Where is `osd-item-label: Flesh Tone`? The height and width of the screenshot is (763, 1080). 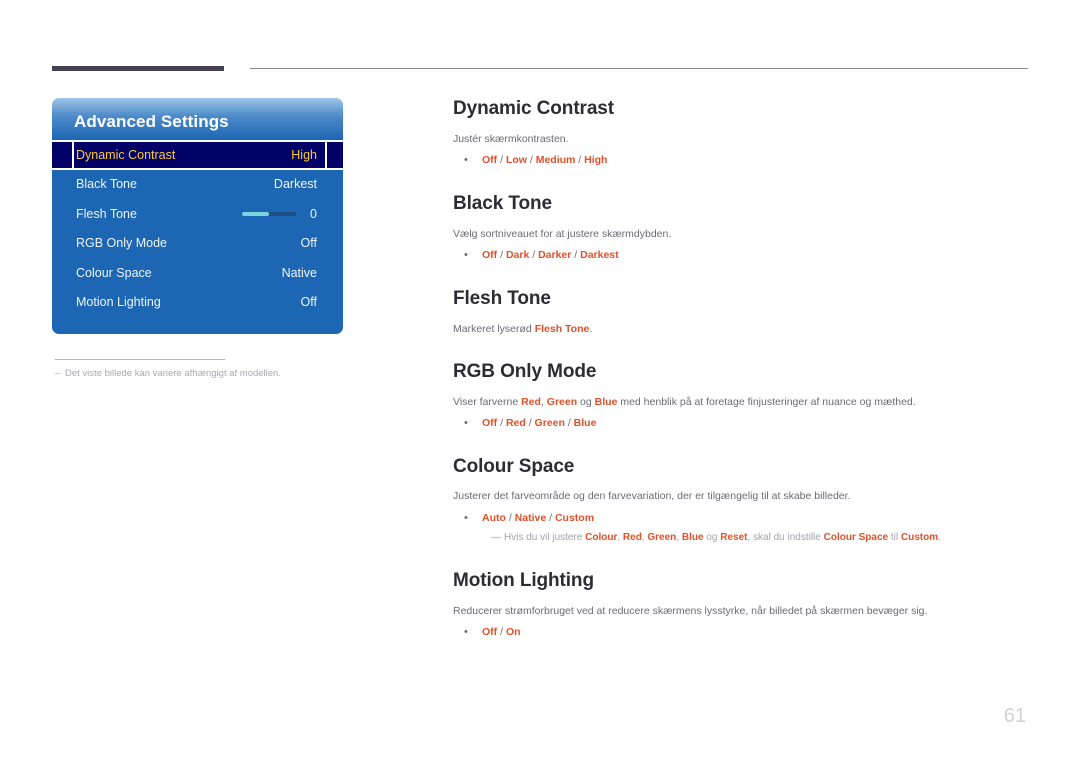
osd-item-label: Flesh Tone is located at coordinates (106, 213).